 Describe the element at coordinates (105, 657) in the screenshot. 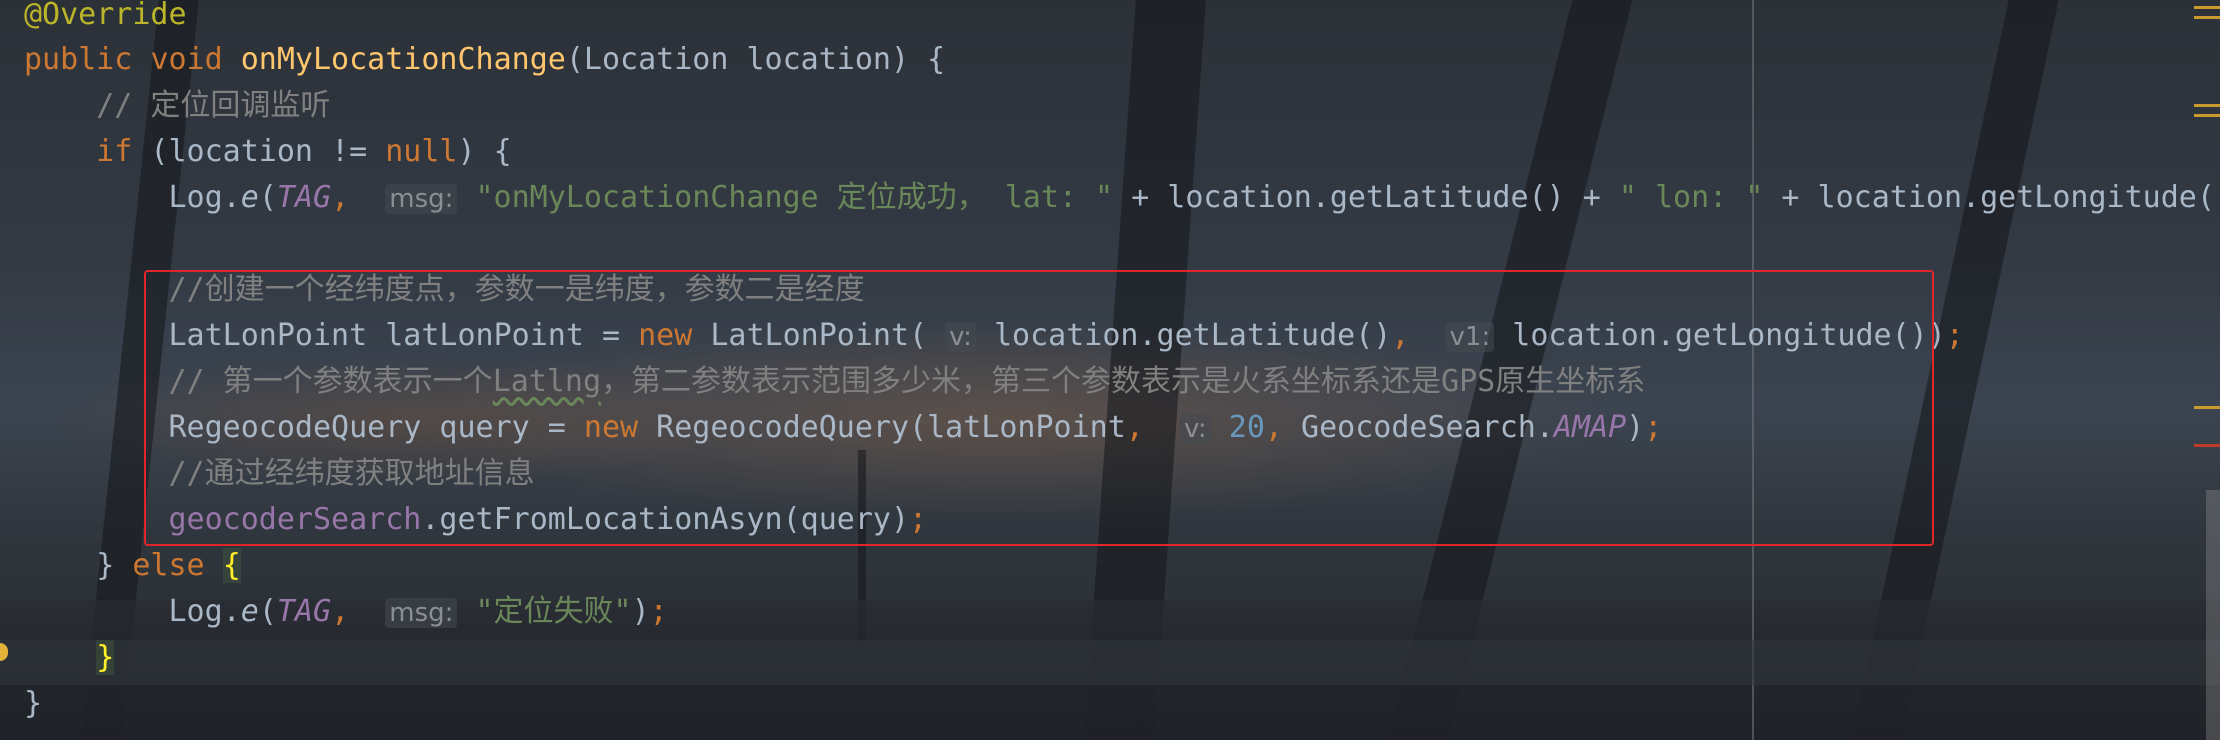

I see `matched-brace: }` at that location.